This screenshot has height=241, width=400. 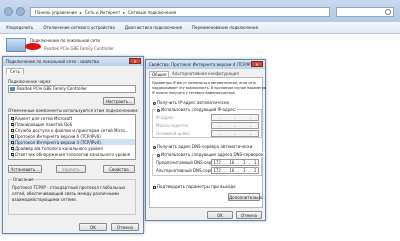 I want to click on confirm-label: Подтвердить параметры при выходе, so click(x=196, y=186).